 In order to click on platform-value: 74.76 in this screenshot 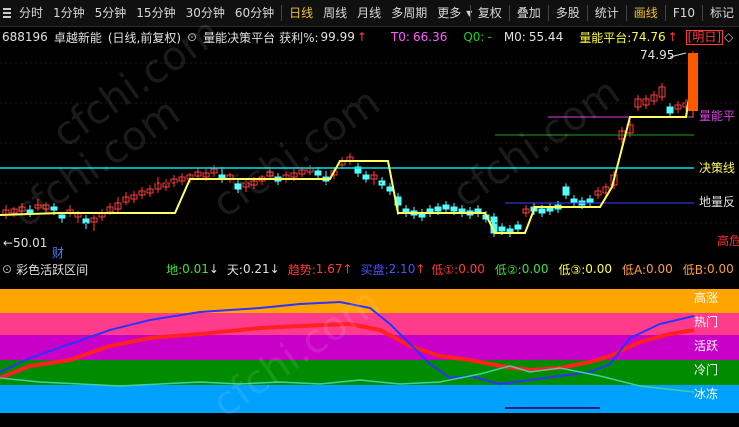, I will do `click(648, 37)`.